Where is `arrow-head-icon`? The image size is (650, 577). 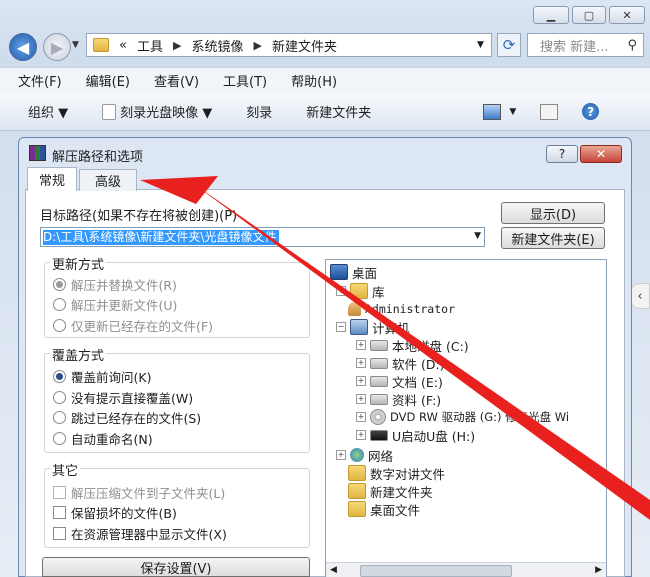 arrow-head-icon is located at coordinates (179, 190).